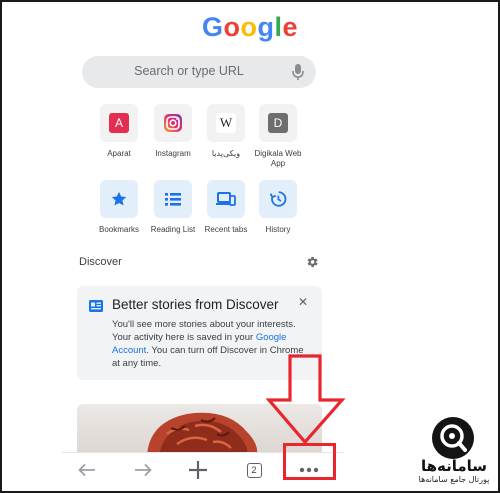 The width and height of the screenshot is (500, 493). I want to click on shortcut-instagram: Instagram, so click(173, 131).